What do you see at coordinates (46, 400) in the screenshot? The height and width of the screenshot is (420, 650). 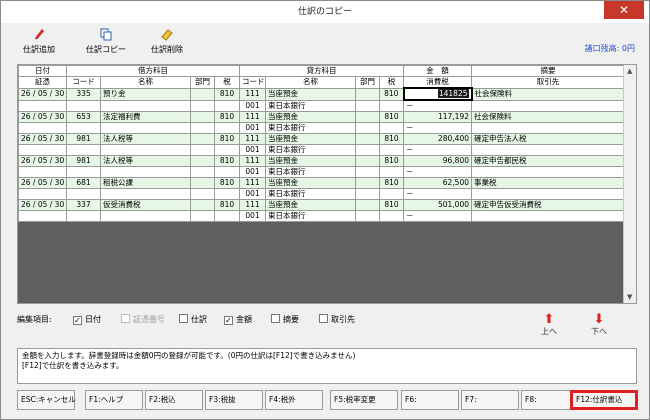 I see `esc-cancel-button: ESC:キャンセル` at bounding box center [46, 400].